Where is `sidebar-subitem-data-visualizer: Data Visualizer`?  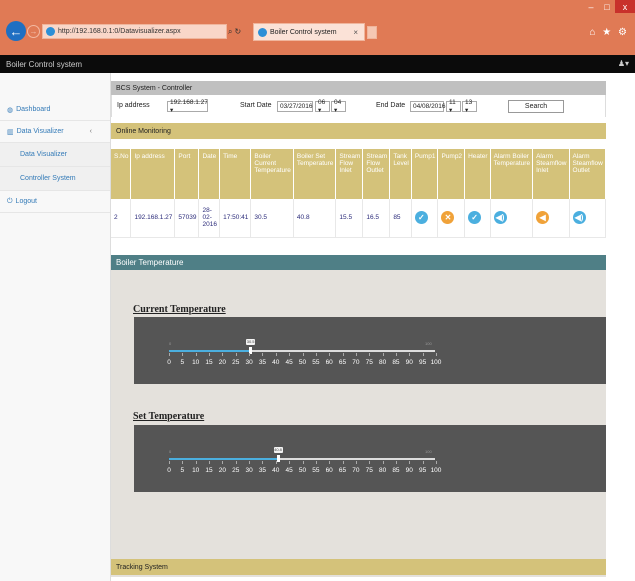
sidebar-subitem-data-visualizer: Data Visualizer is located at coordinates (55, 155).